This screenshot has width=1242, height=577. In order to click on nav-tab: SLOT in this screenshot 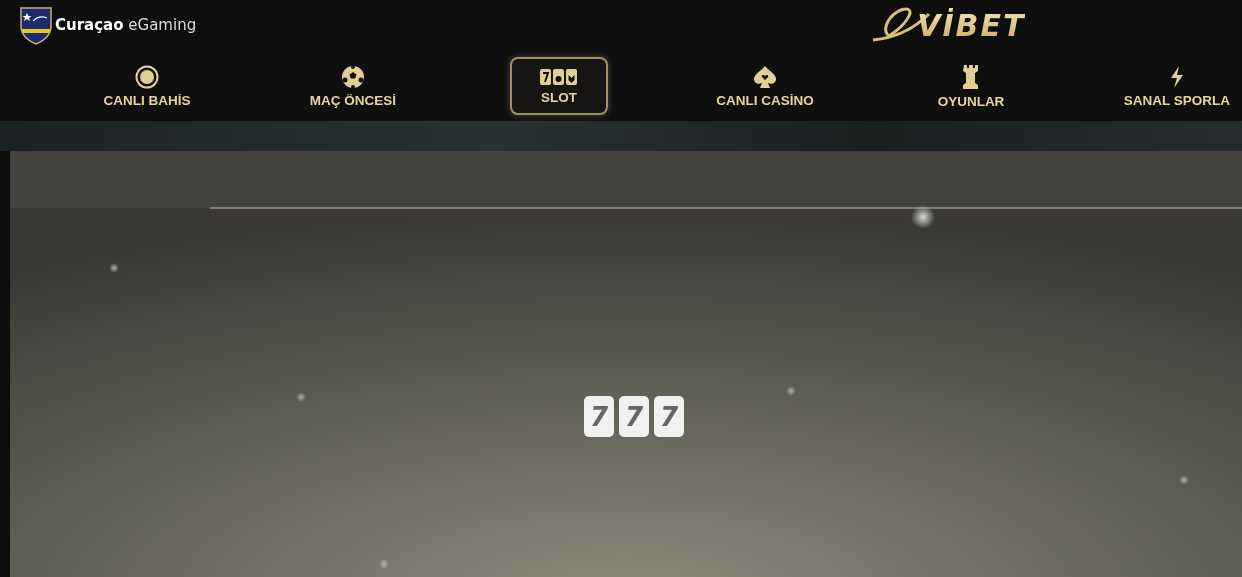, I will do `click(559, 85)`.